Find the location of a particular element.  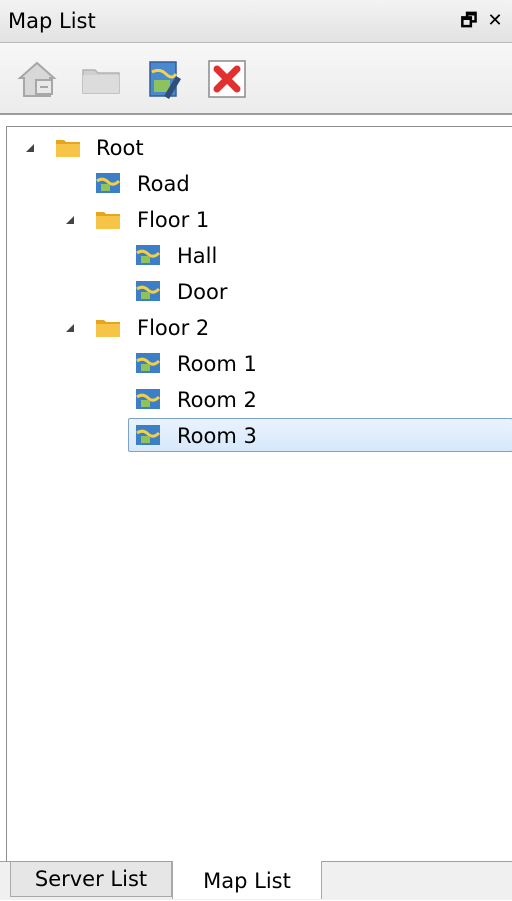

tree-node-label: Road is located at coordinates (163, 184).